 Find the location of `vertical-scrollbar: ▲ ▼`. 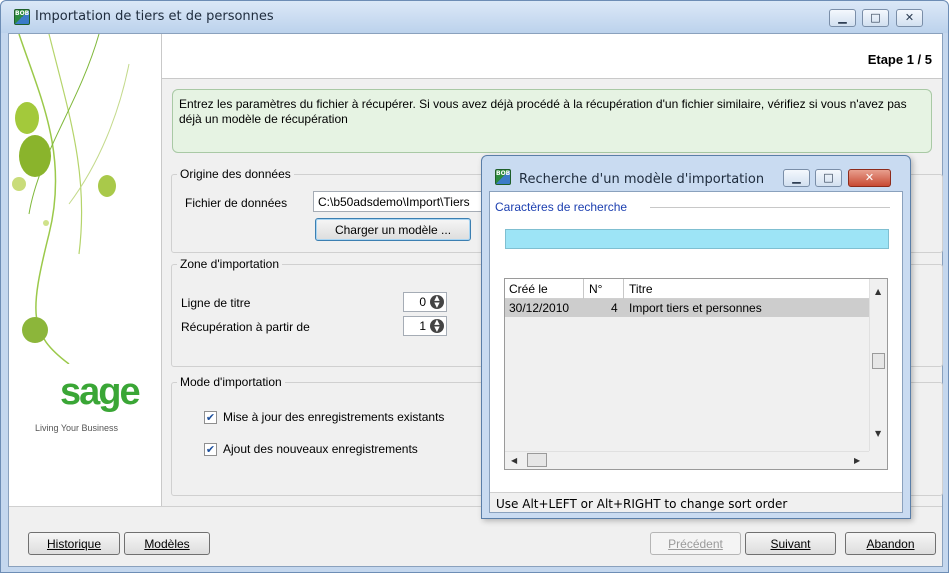

vertical-scrollbar: ▲ ▼ is located at coordinates (878, 365).